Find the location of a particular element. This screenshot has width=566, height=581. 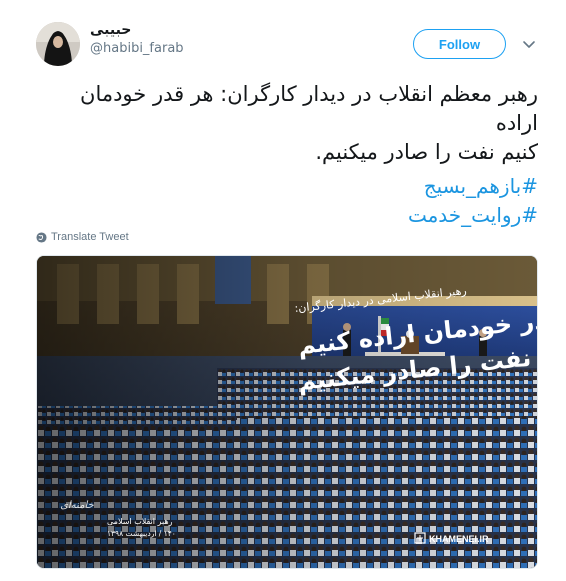

media-signature: خامنه‌ای is located at coordinates (77, 505).